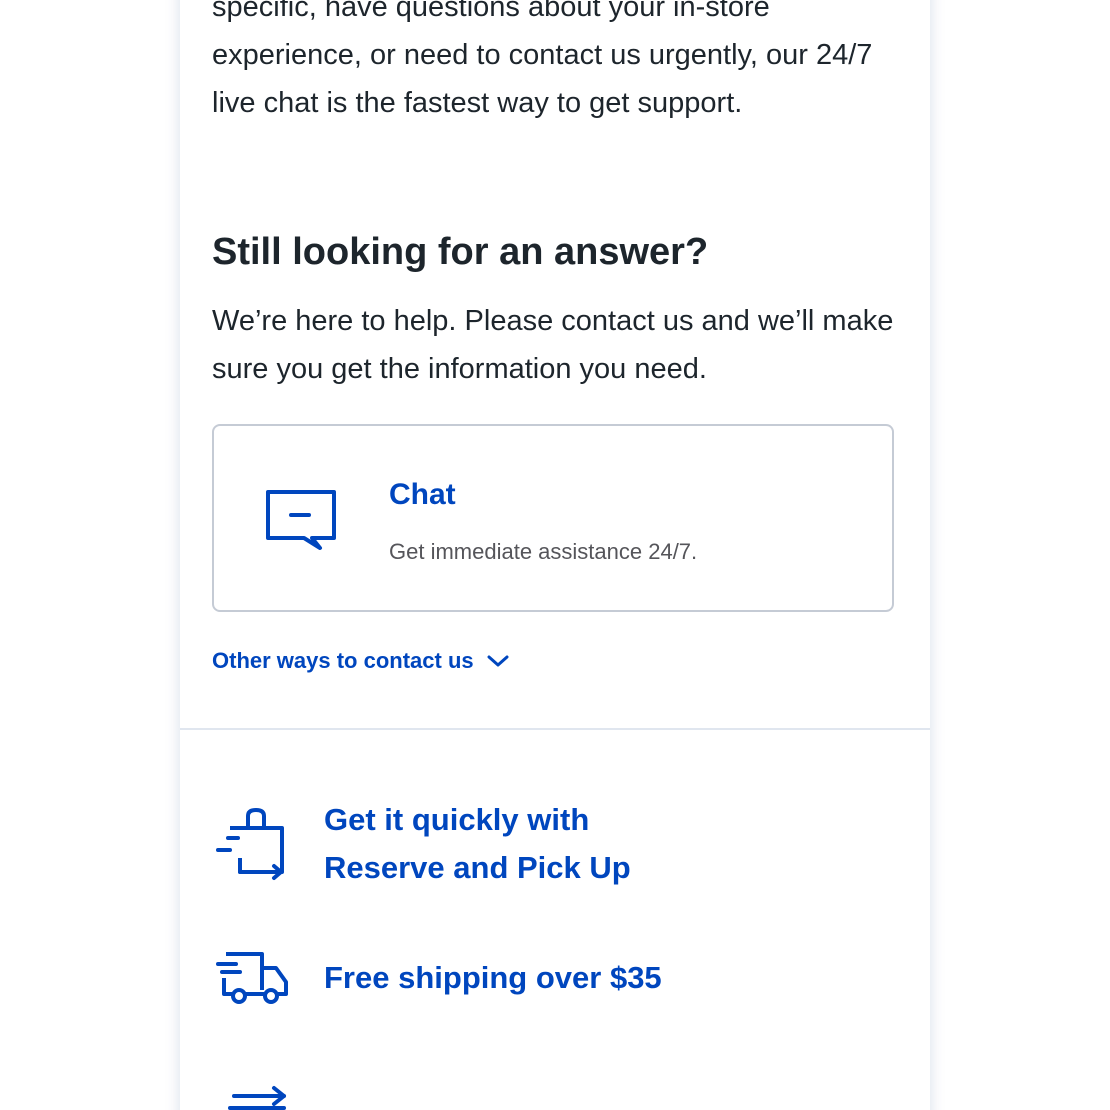 This screenshot has width=1110, height=1110. Describe the element at coordinates (555, 729) in the screenshot. I see `section-divider` at that location.